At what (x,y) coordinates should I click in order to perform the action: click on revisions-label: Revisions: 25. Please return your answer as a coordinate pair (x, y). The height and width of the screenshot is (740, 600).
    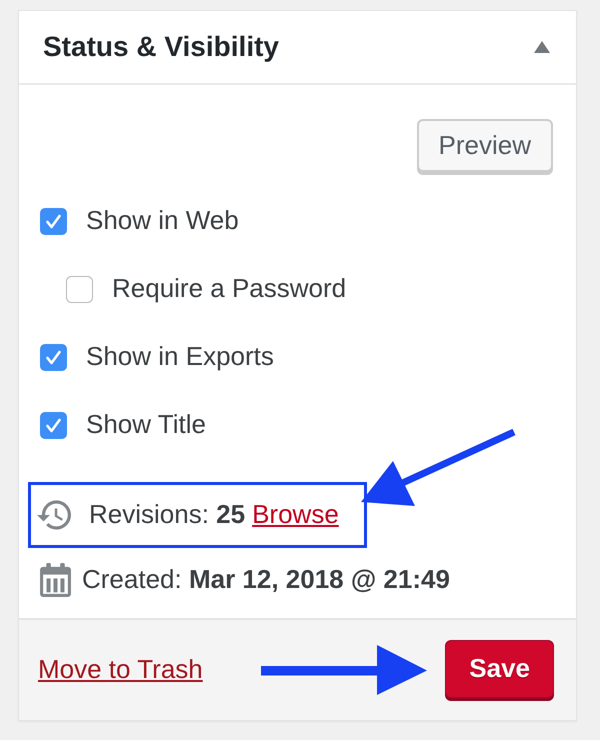
    Looking at the image, I should click on (167, 515).